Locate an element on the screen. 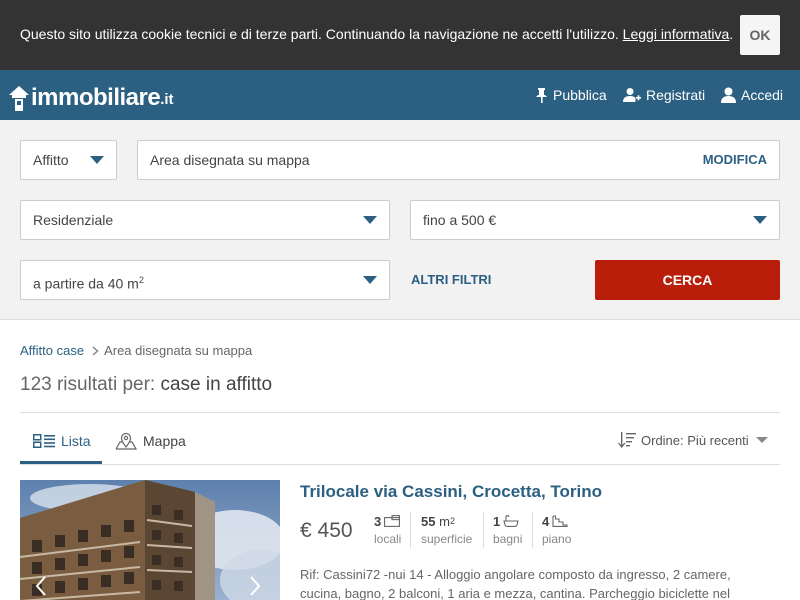  breadcrumb-current: Area disegnata su mappa is located at coordinates (178, 350).